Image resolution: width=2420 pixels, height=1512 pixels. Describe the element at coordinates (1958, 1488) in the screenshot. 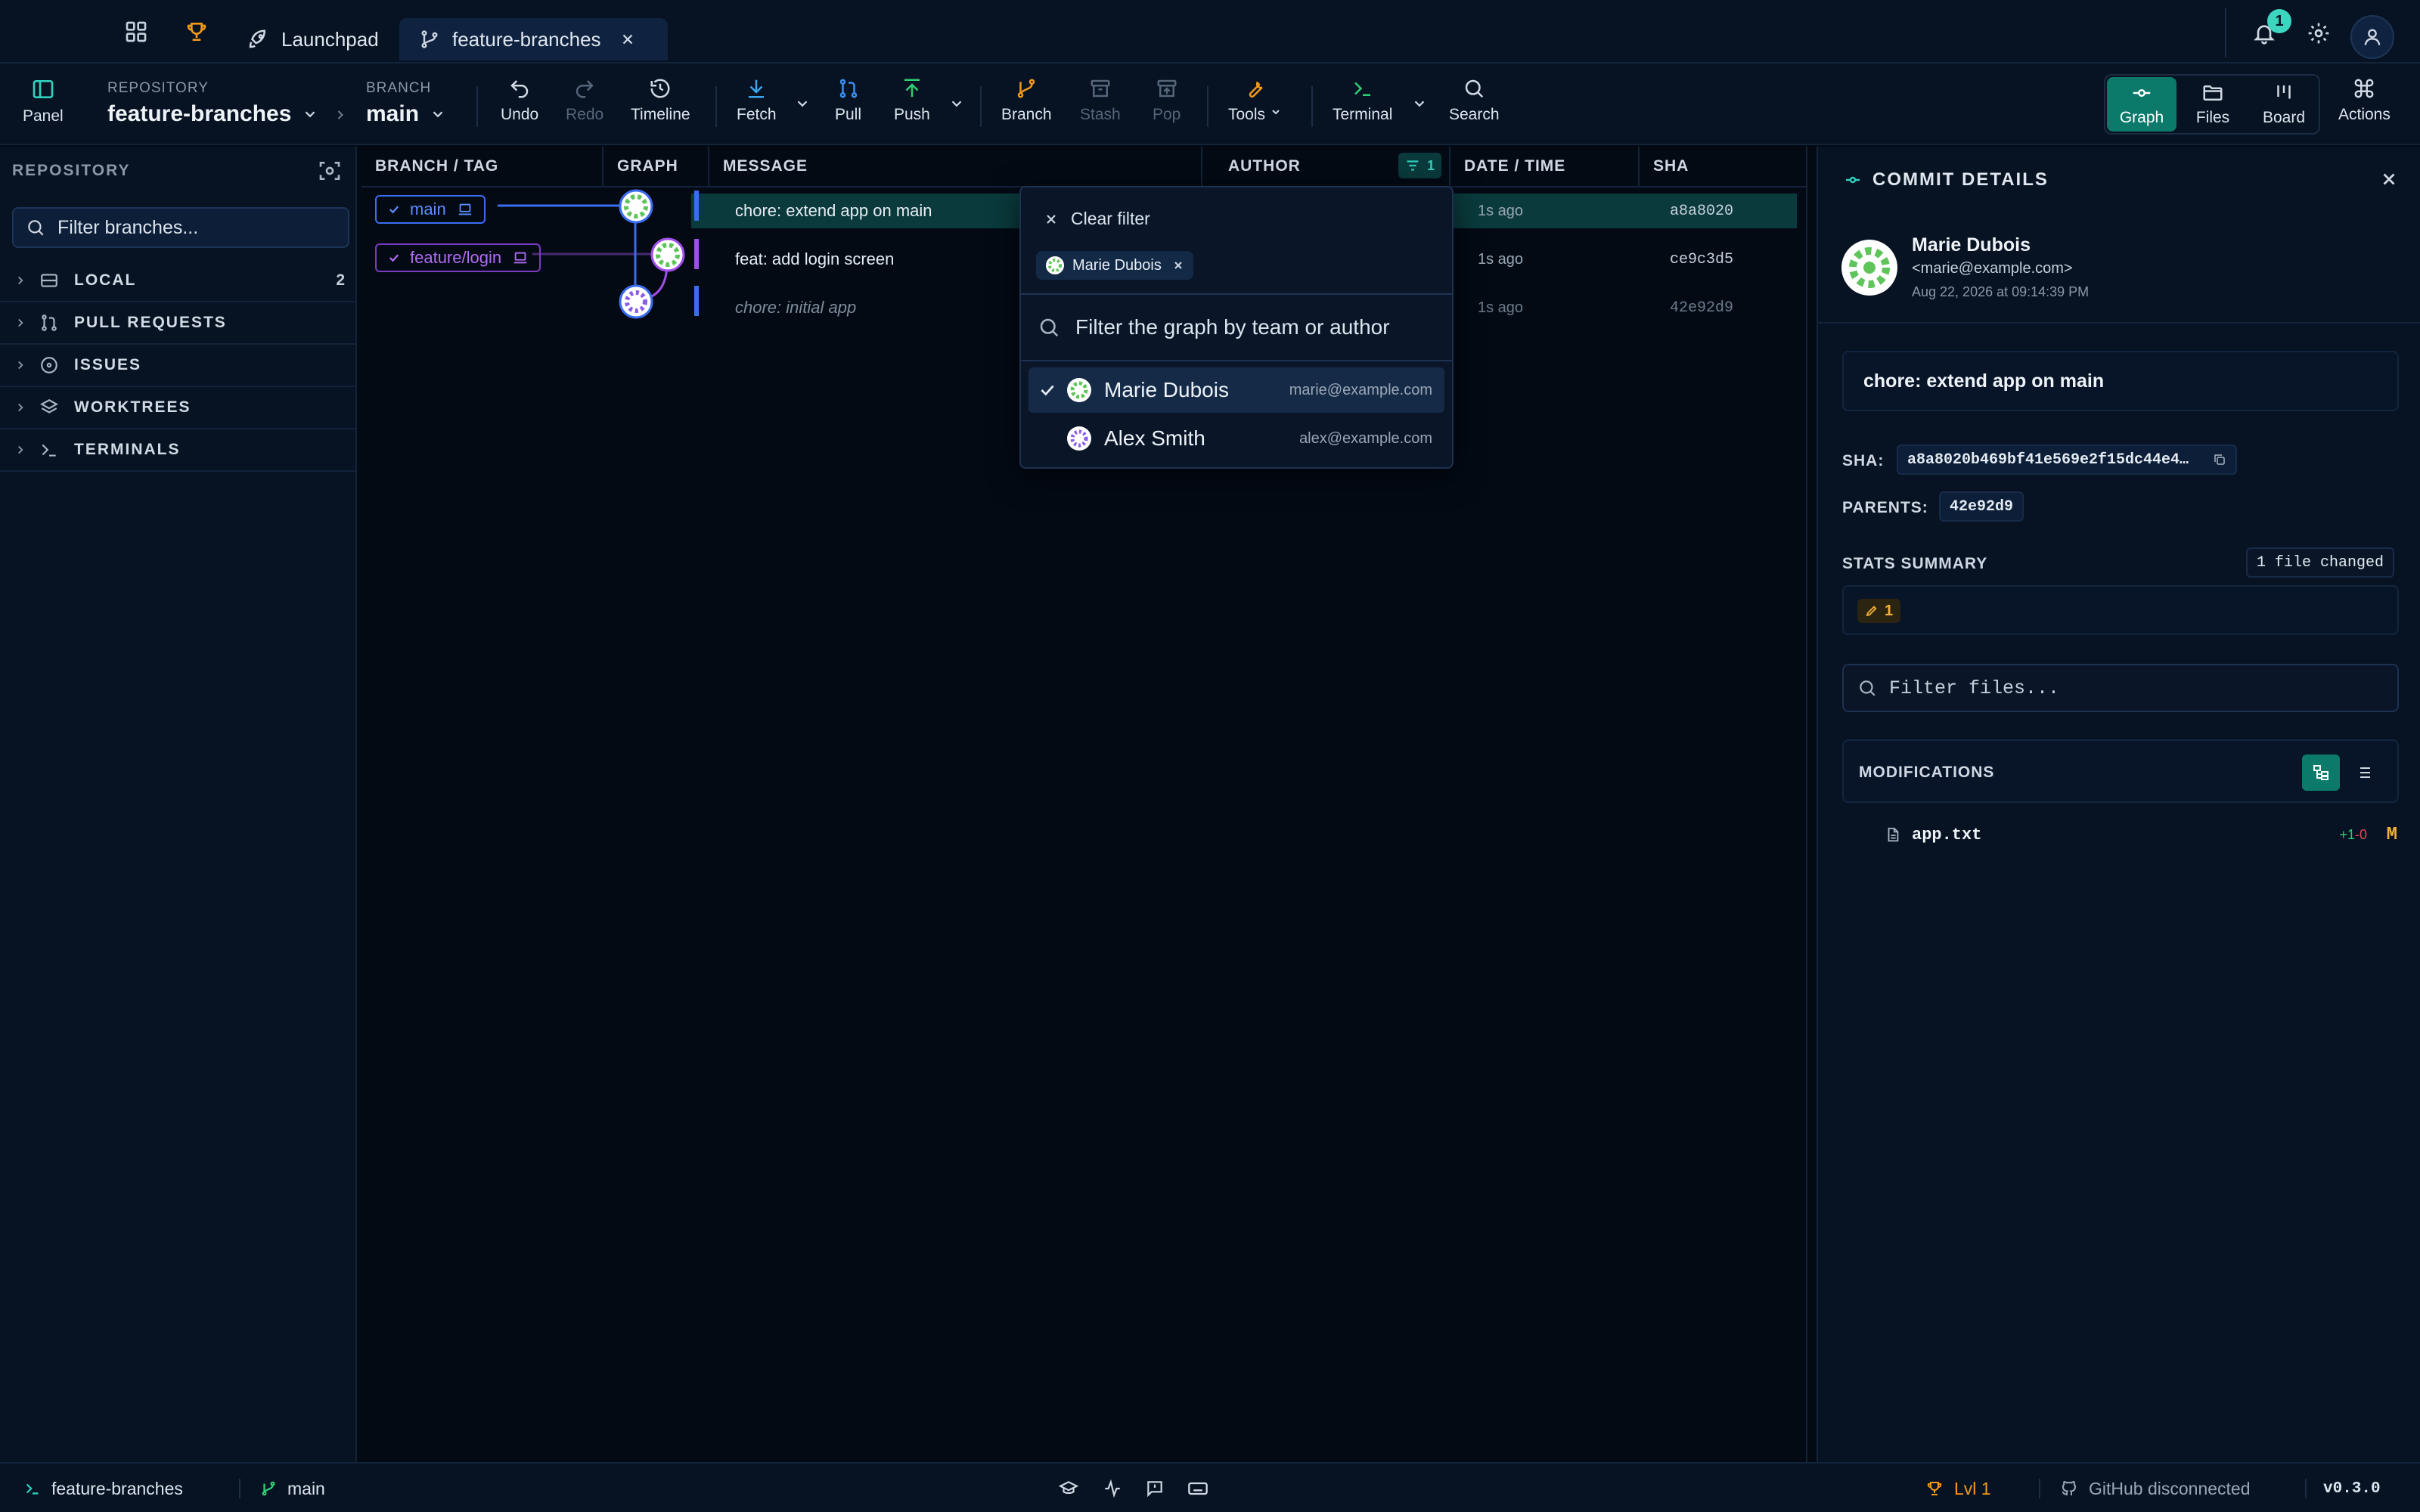

I see `level-indicator: Lvl 1` at that location.